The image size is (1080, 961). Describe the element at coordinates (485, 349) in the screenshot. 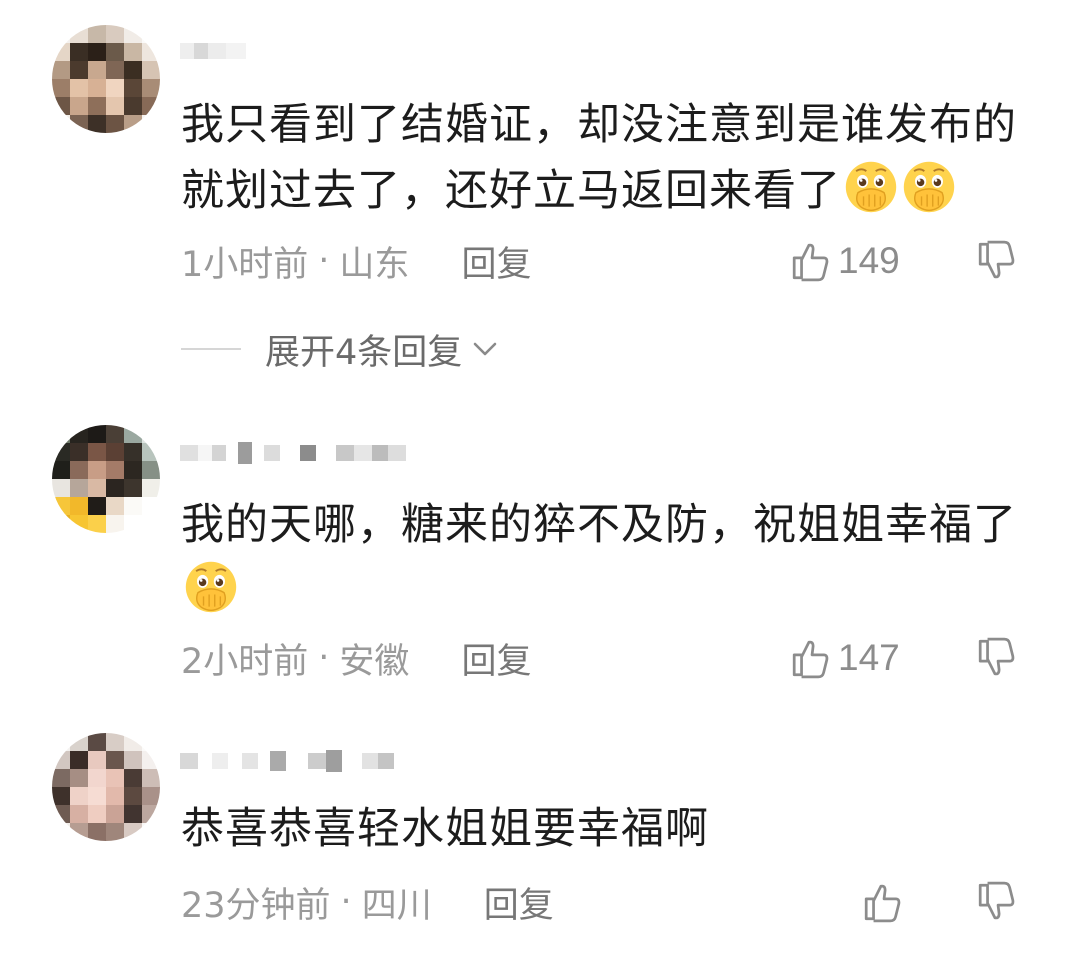

I see `chevron-down-icon` at that location.